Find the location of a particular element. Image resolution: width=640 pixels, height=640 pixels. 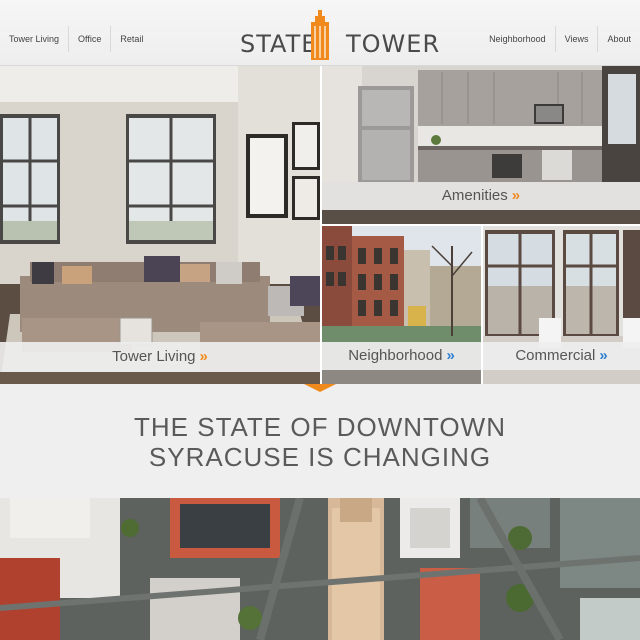

nav-right: Neighborhood Views About is located at coordinates (560, 39).